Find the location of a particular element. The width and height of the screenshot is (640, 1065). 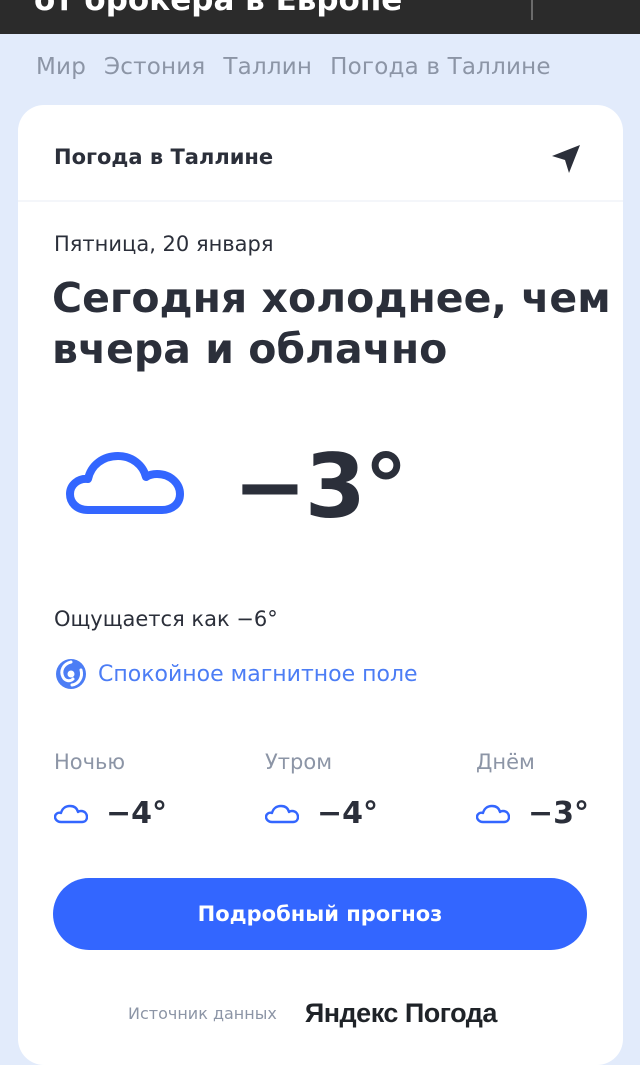

date: Пятница, 20 января is located at coordinates (164, 244).